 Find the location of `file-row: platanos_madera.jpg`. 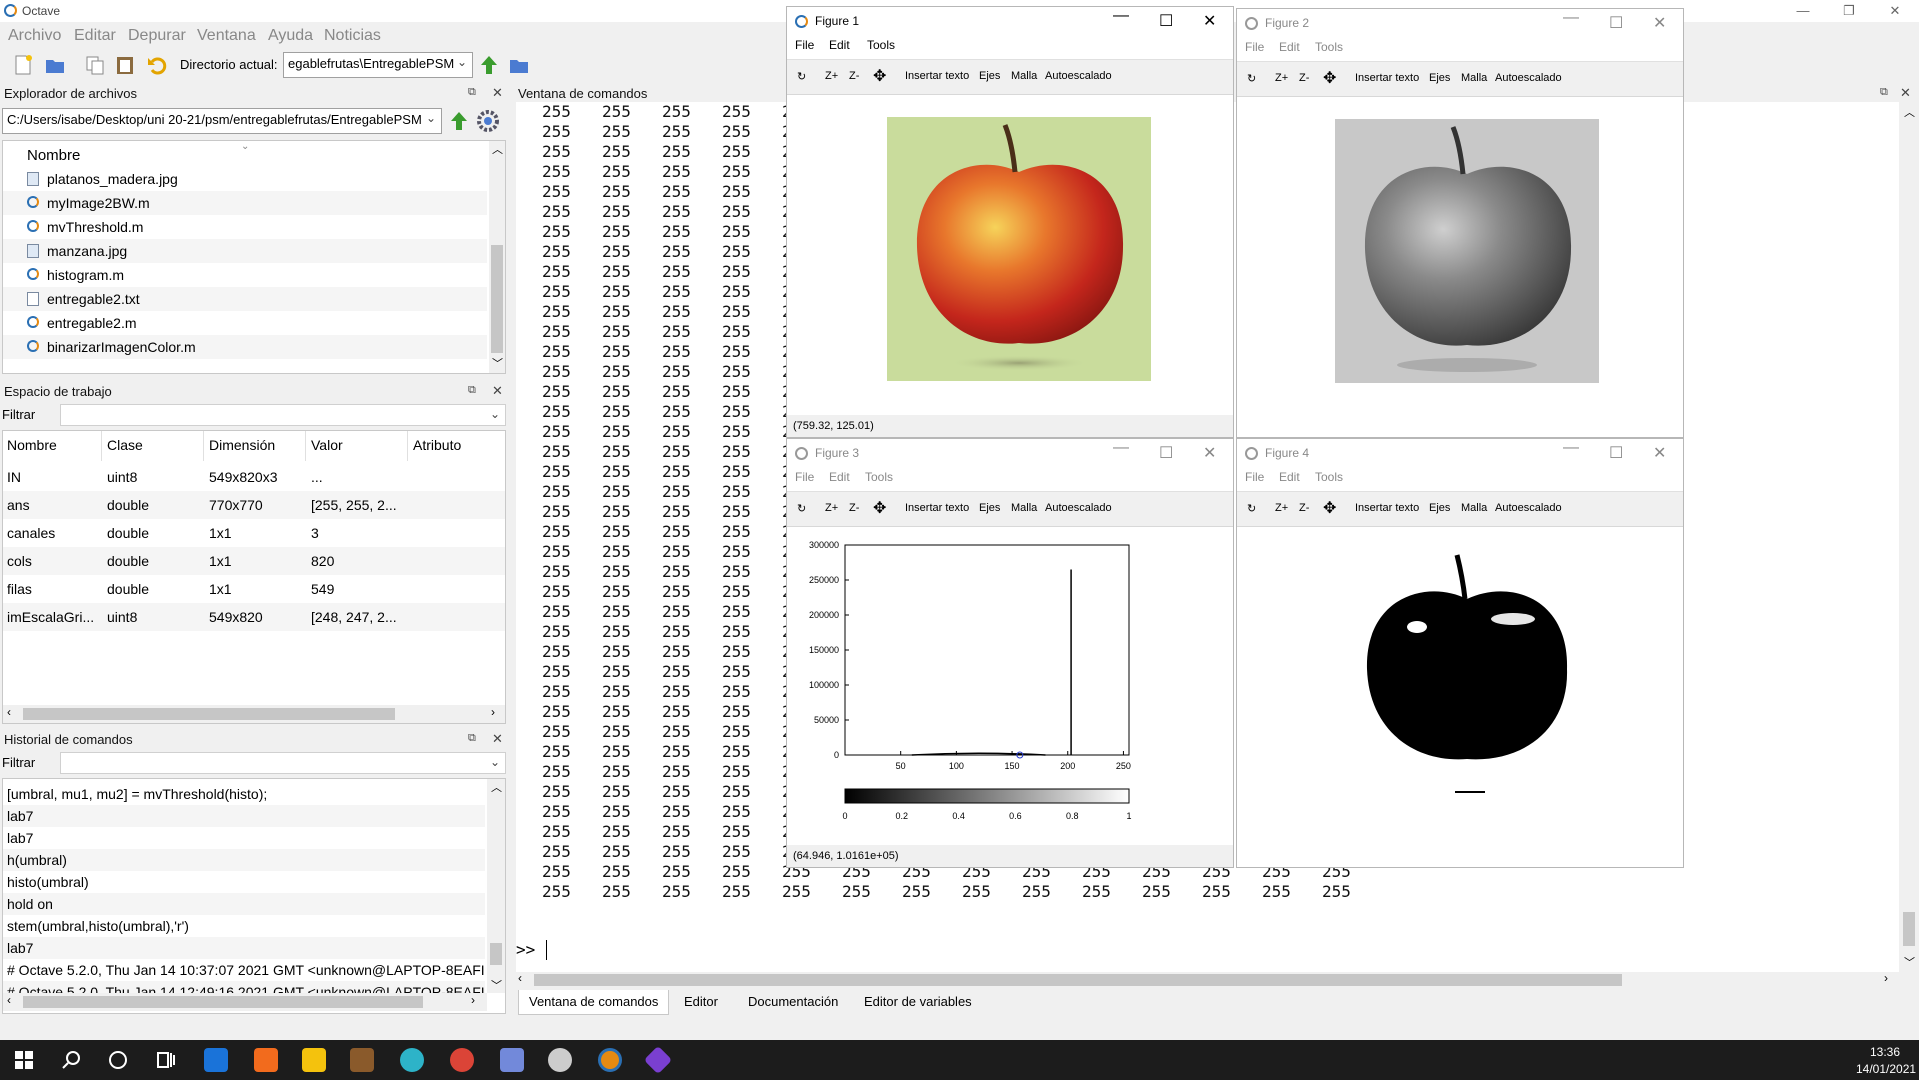

file-row: platanos_madera.jpg is located at coordinates (245, 179).